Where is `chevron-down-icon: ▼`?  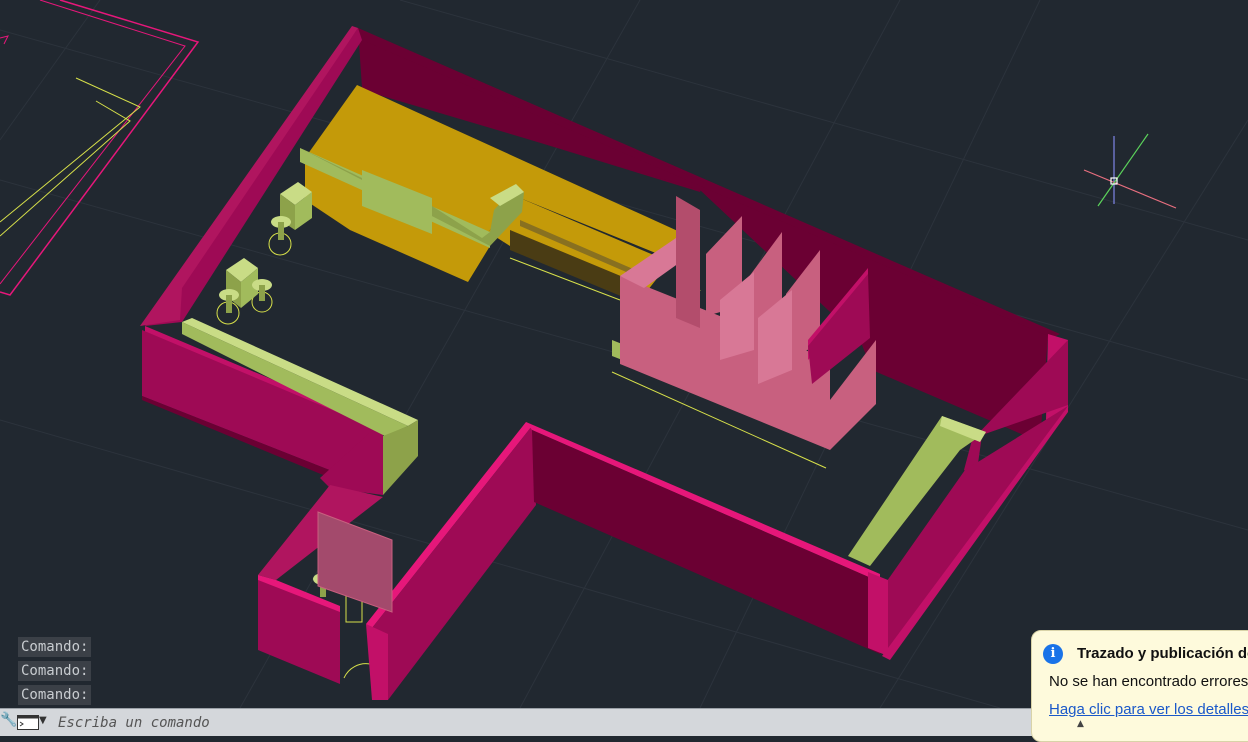 chevron-down-icon: ▼ is located at coordinates (43, 720).